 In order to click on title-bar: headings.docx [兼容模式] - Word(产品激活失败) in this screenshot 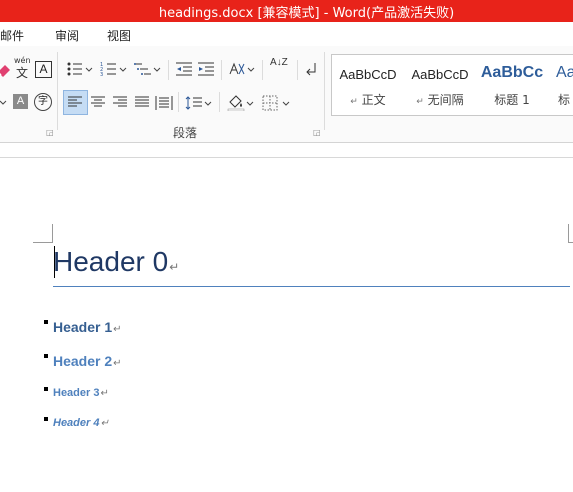, I will do `click(286, 11)`.